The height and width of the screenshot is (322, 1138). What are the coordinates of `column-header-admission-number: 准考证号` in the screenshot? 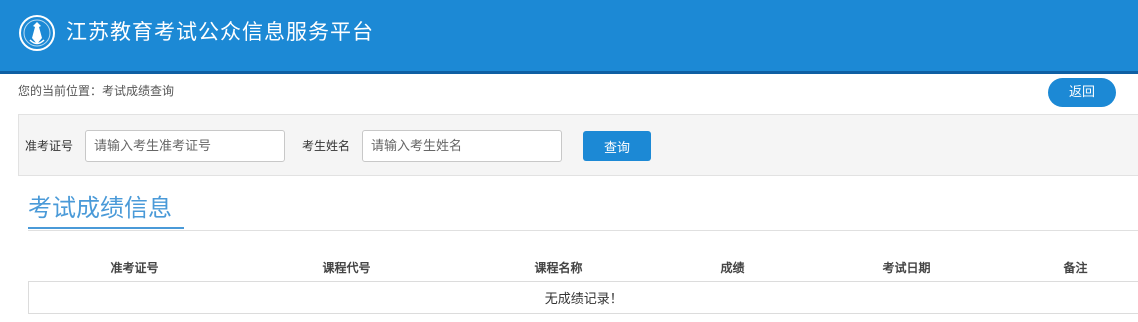 It's located at (134, 267).